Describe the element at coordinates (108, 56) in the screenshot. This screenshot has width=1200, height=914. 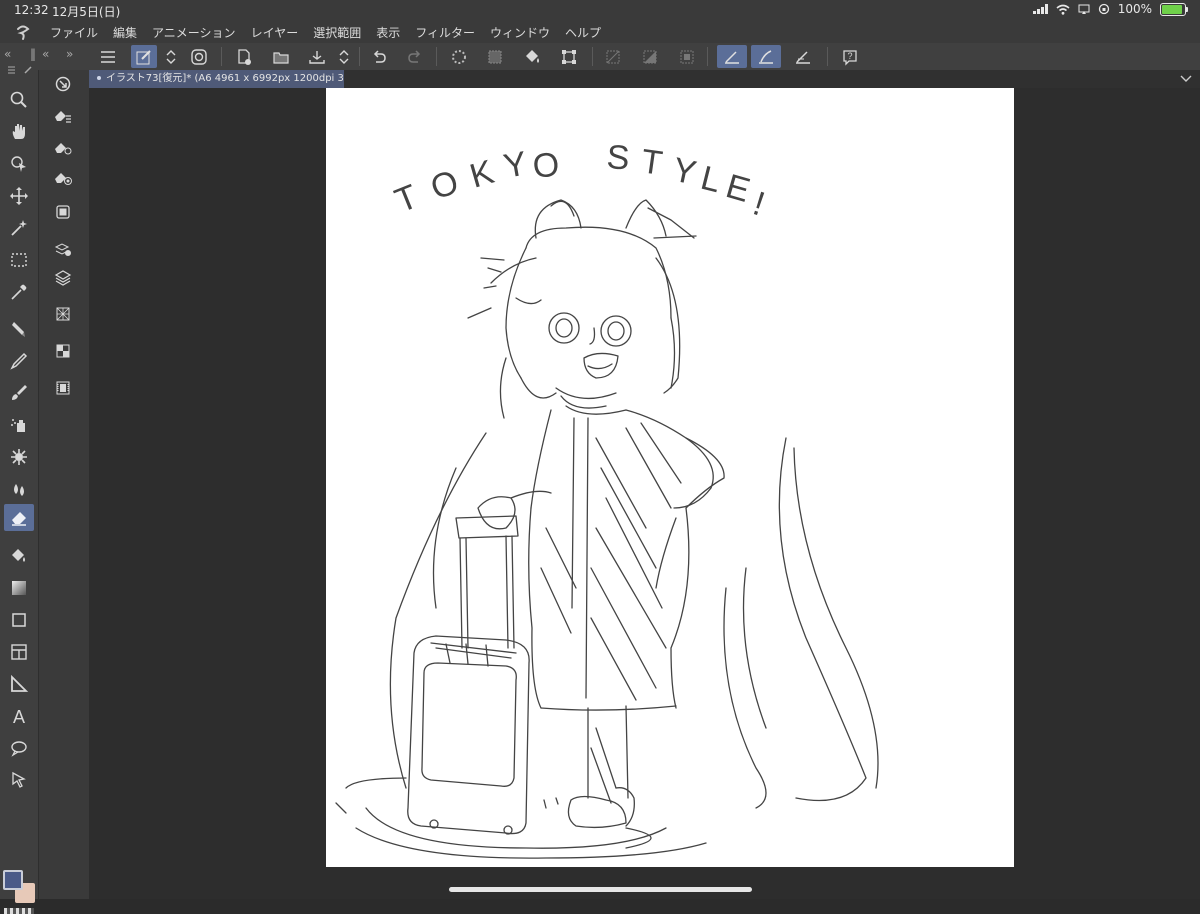
I see `menu-hamburger-icon` at that location.